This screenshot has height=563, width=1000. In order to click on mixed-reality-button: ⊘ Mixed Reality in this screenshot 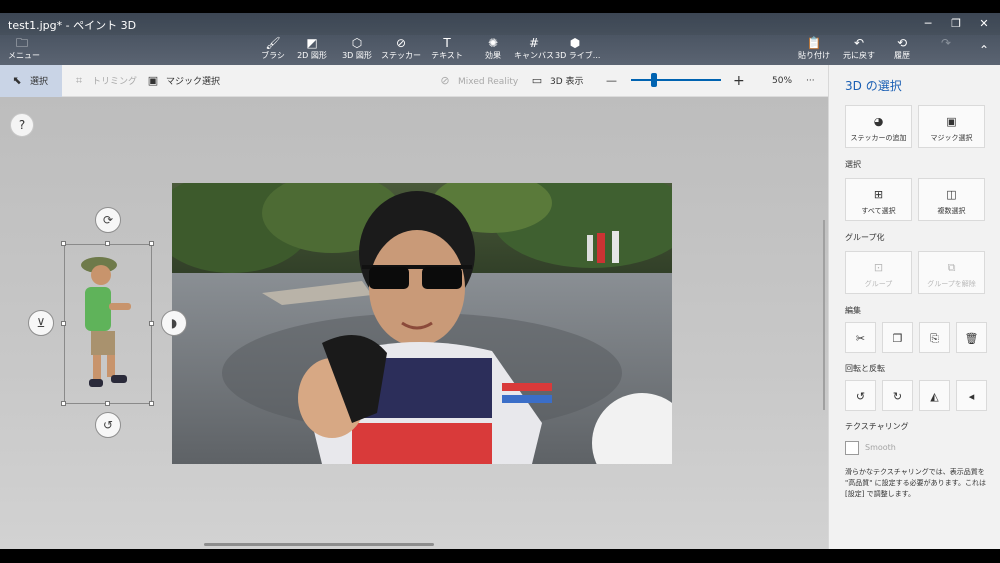, I will do `click(478, 81)`.